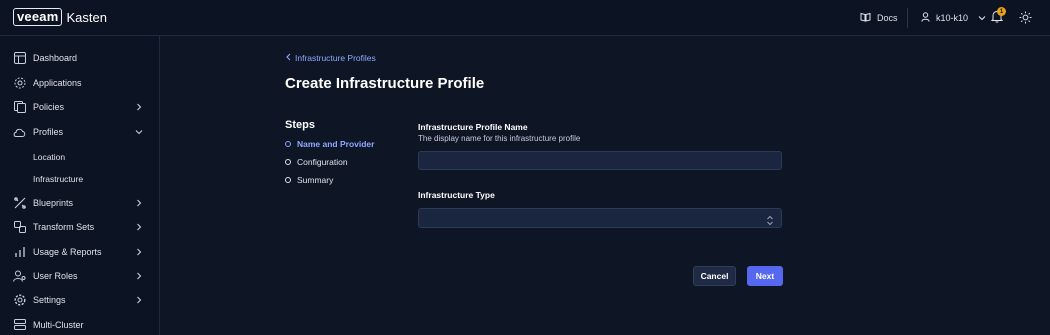 The image size is (1050, 335). Describe the element at coordinates (385, 83) in the screenshot. I see `page-title: Create Infrastructure Profile` at that location.